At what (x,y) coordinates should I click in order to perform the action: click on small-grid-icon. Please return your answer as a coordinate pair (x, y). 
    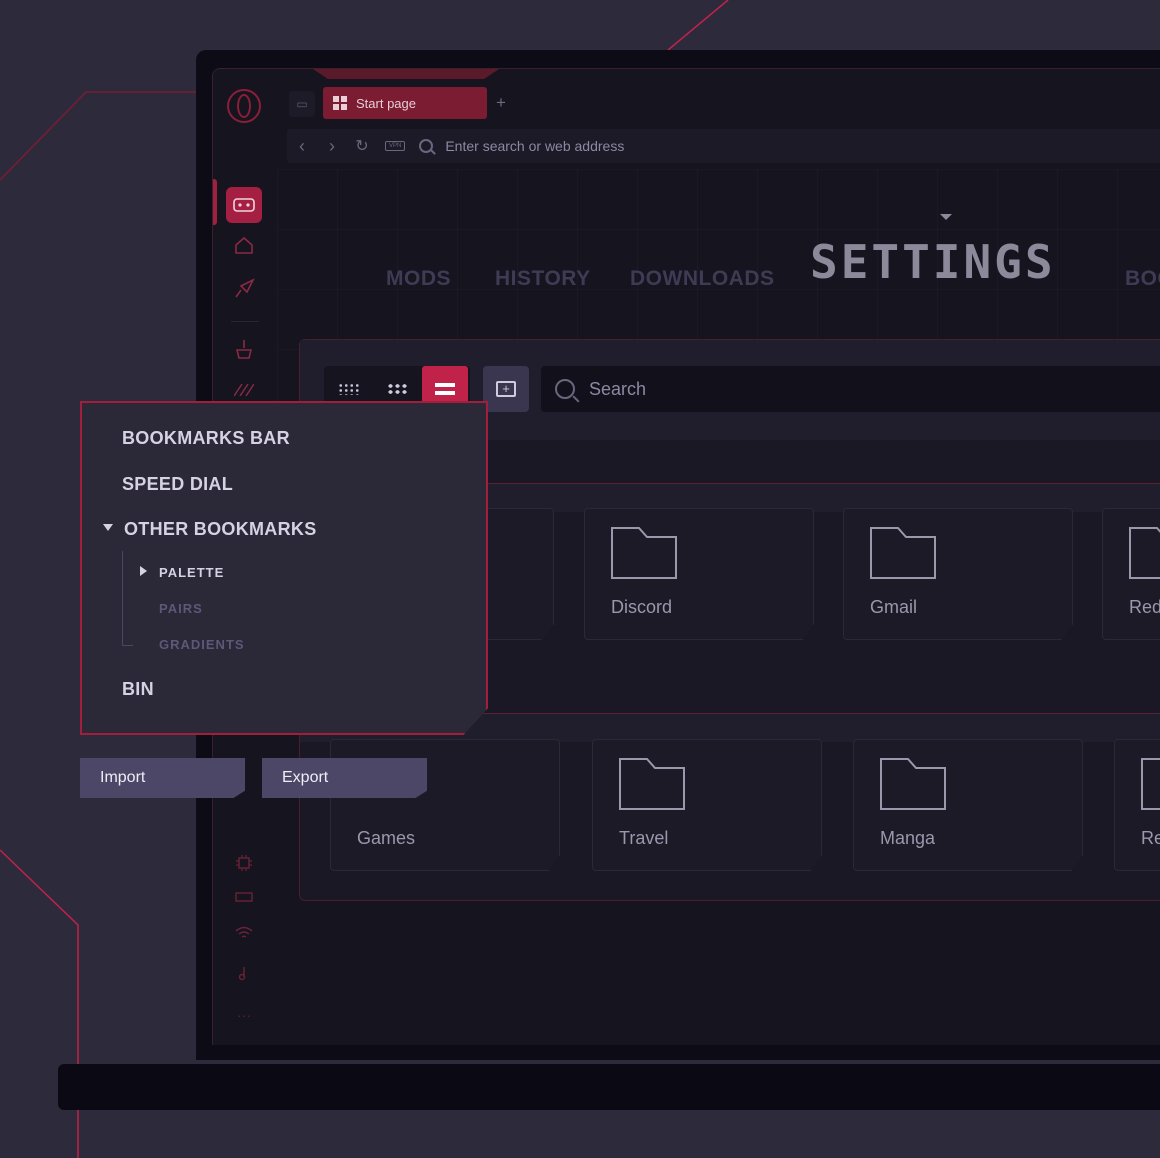
    Looking at the image, I should click on (349, 389).